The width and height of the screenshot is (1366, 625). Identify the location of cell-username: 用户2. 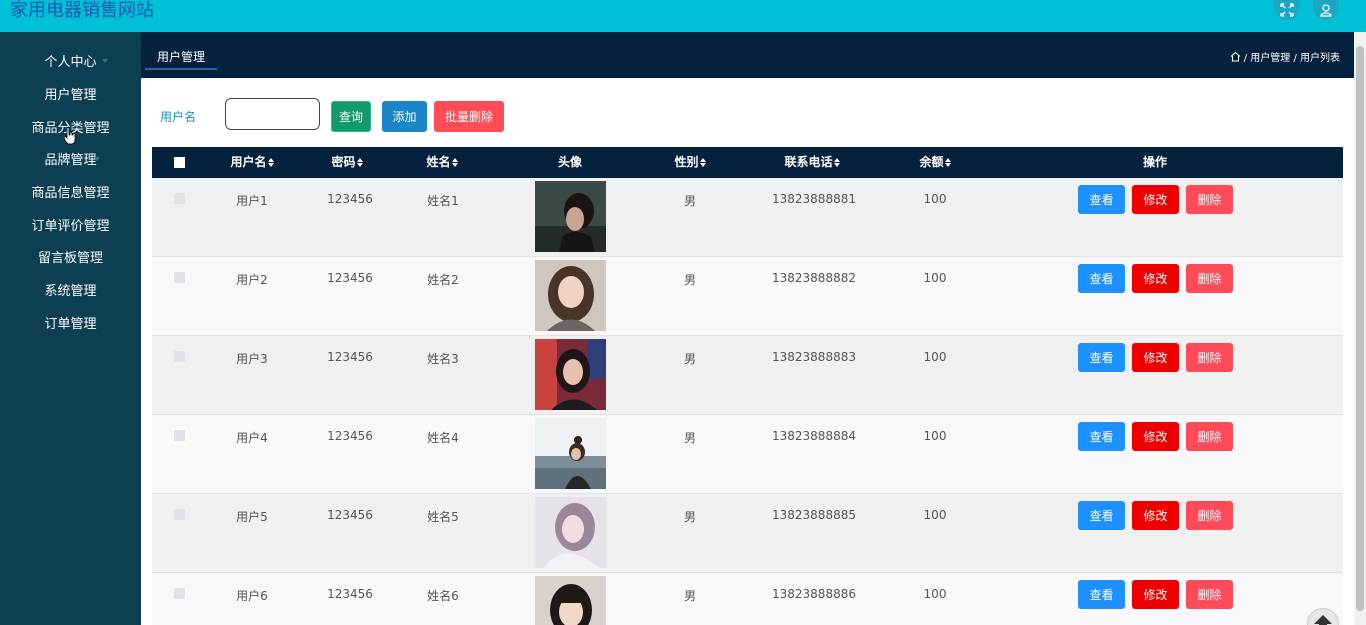
(252, 280).